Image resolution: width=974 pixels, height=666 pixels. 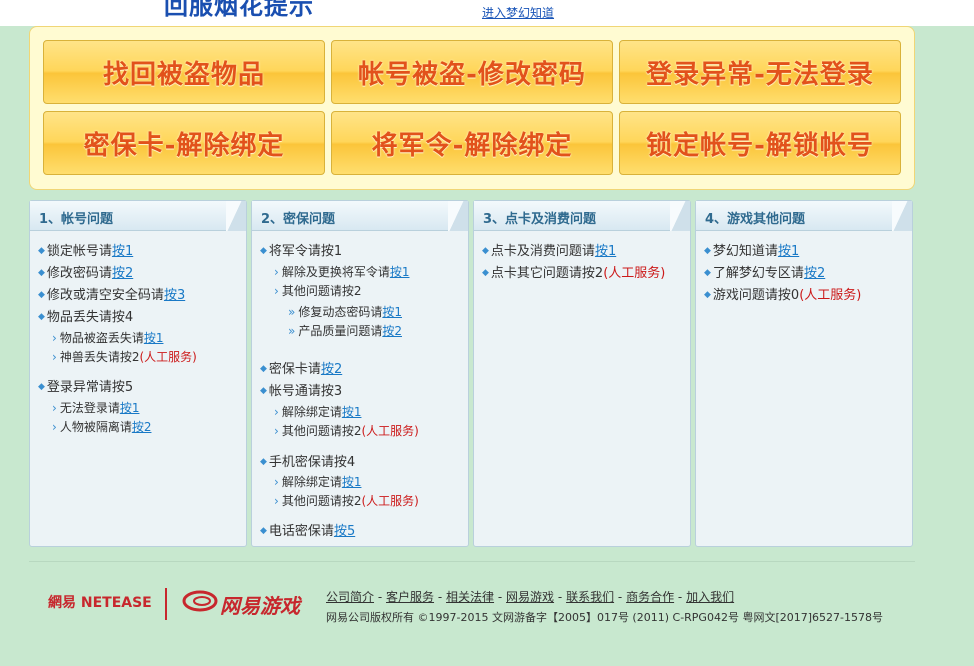 I want to click on sub-sub-list-item: » 修复动态密码请按1, so click(x=345, y=312).